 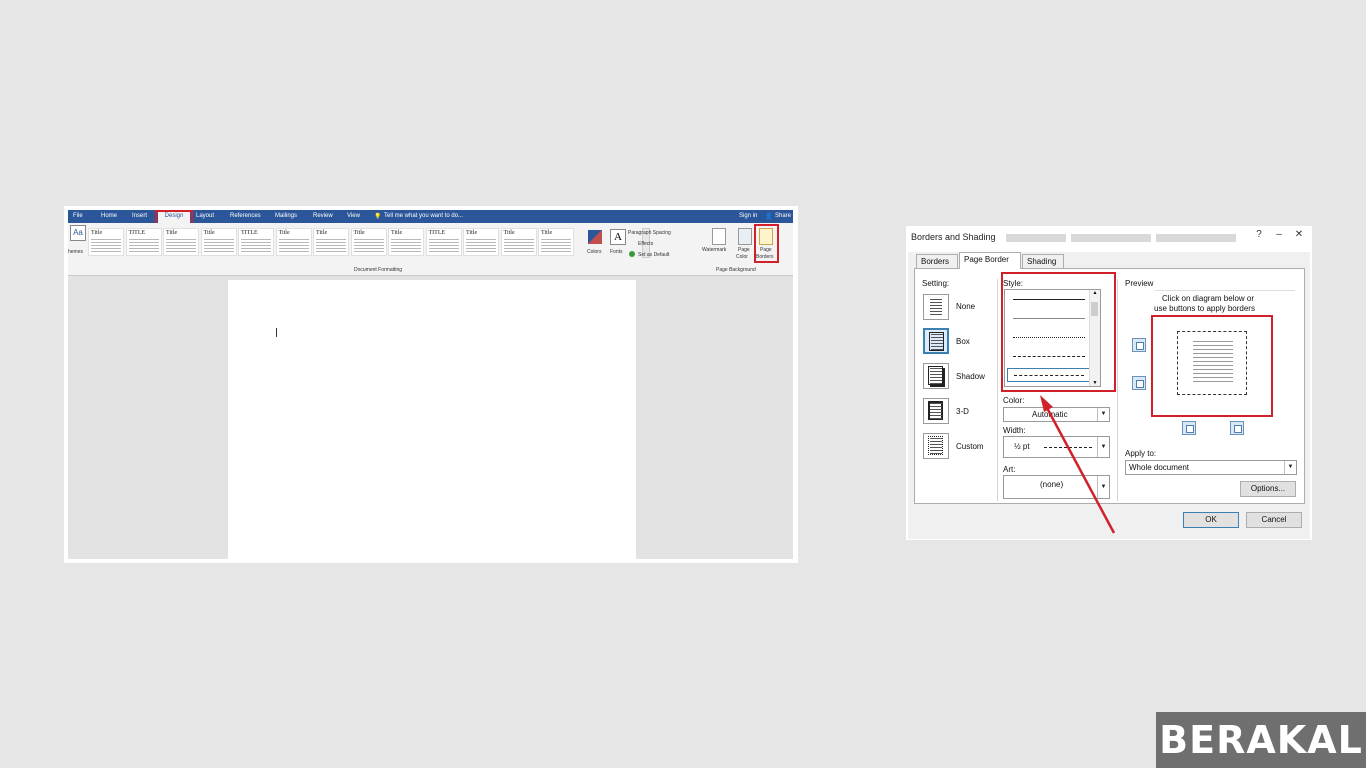 What do you see at coordinates (1261, 740) in the screenshot?
I see `brand-watermark: BERAKAL` at bounding box center [1261, 740].